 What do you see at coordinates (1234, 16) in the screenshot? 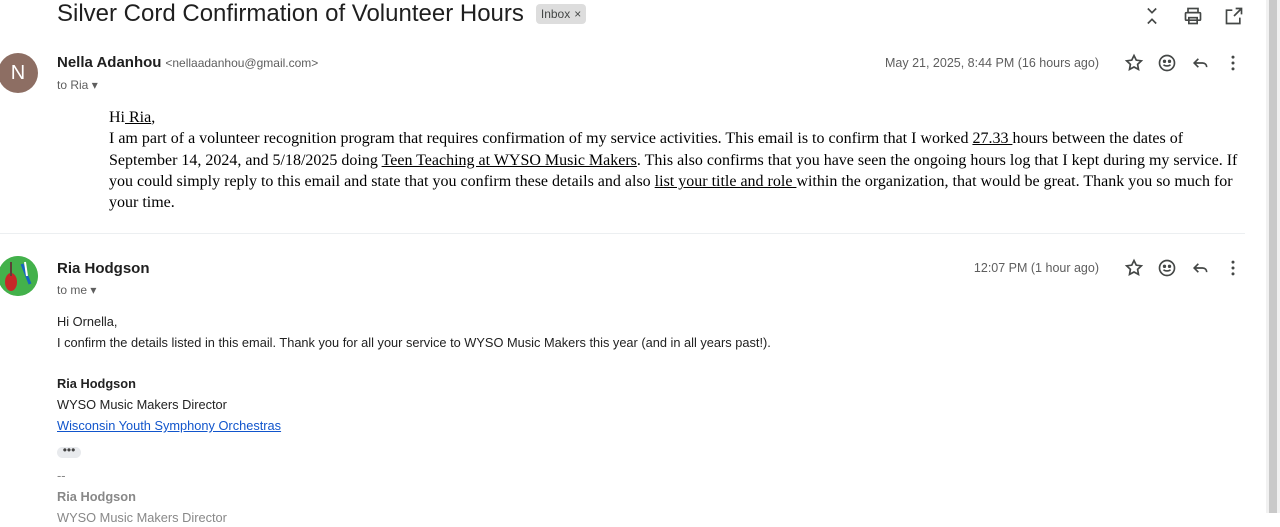
I see `open-new-window-icon` at bounding box center [1234, 16].